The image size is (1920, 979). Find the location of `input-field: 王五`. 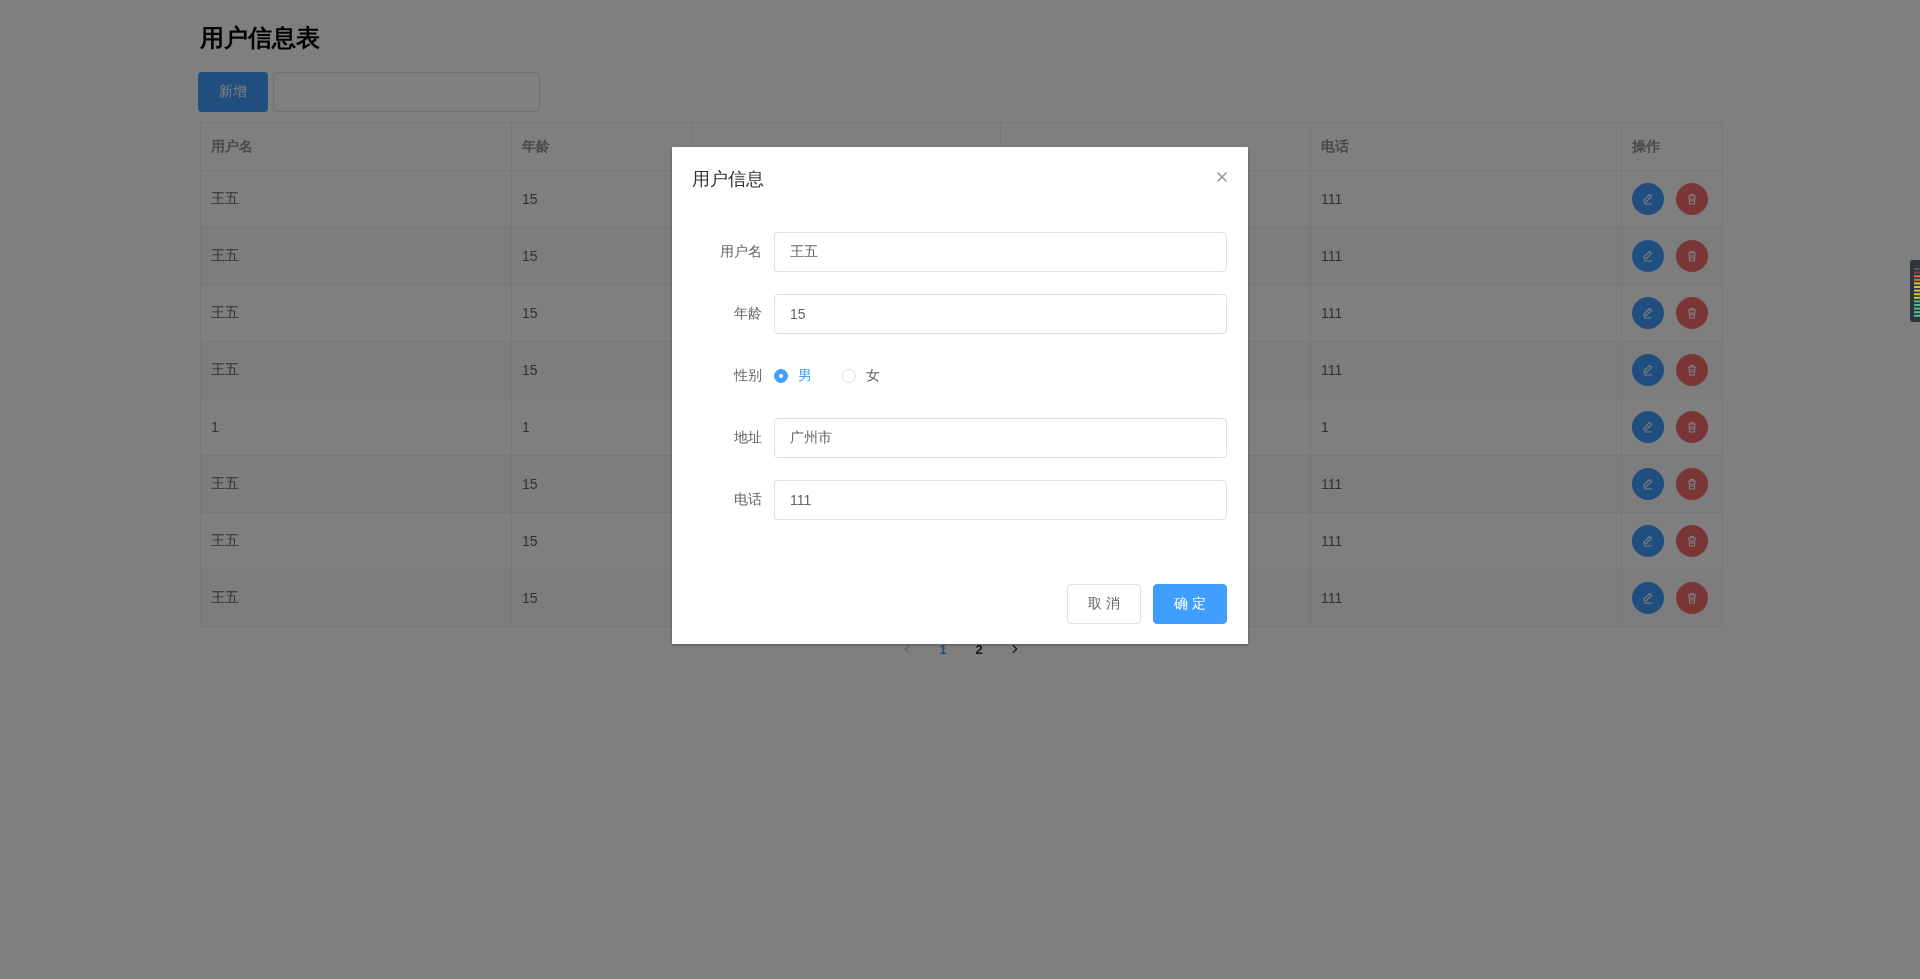

input-field: 王五 is located at coordinates (1000, 252).